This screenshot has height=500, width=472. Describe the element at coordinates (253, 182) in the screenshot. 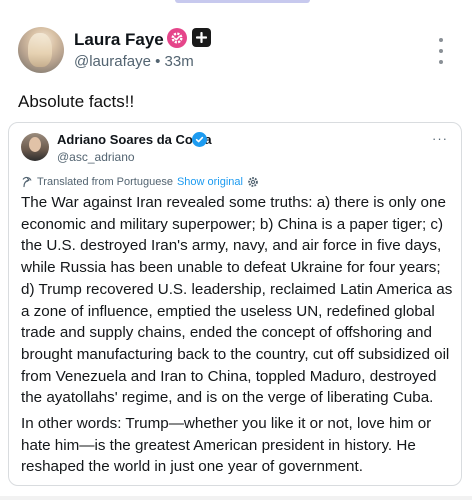

I see `settings-icon` at that location.